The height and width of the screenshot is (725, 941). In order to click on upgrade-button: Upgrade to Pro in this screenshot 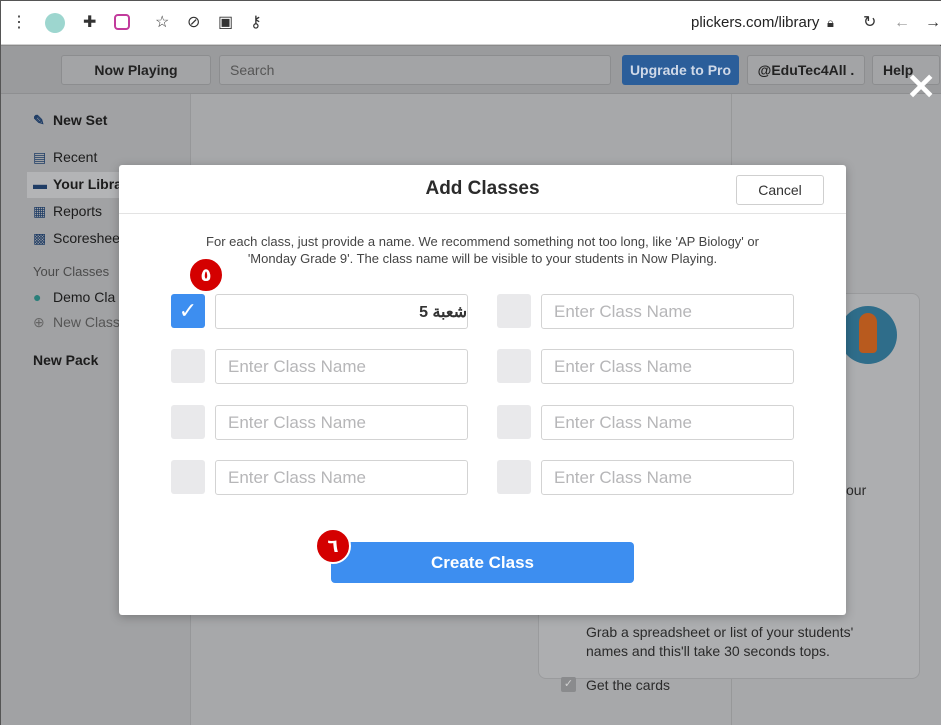, I will do `click(680, 70)`.